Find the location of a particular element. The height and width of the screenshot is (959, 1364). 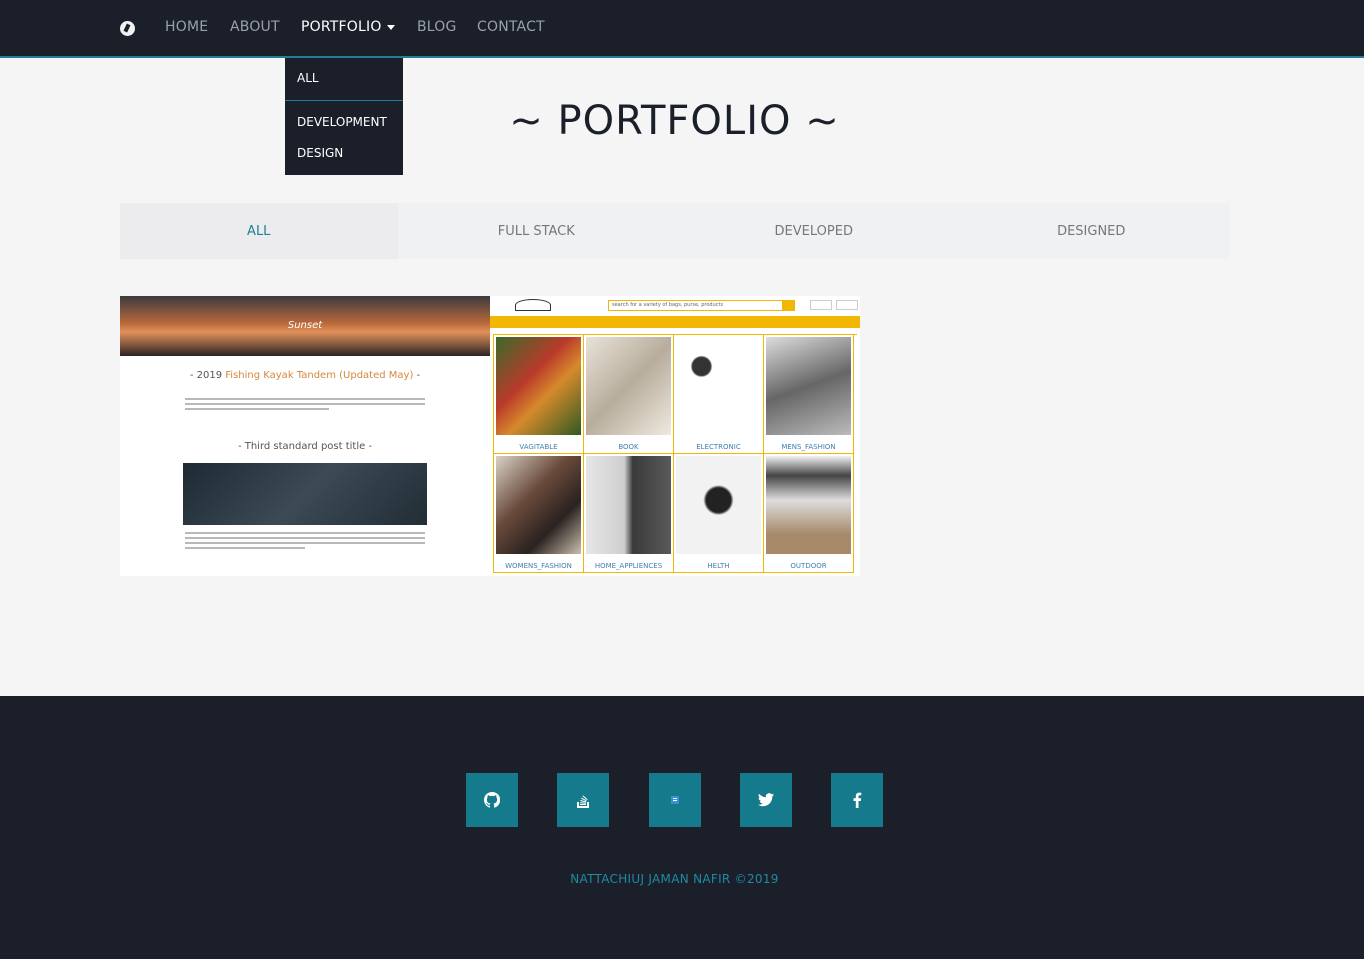

category-card: BOOK is located at coordinates (629, 394).